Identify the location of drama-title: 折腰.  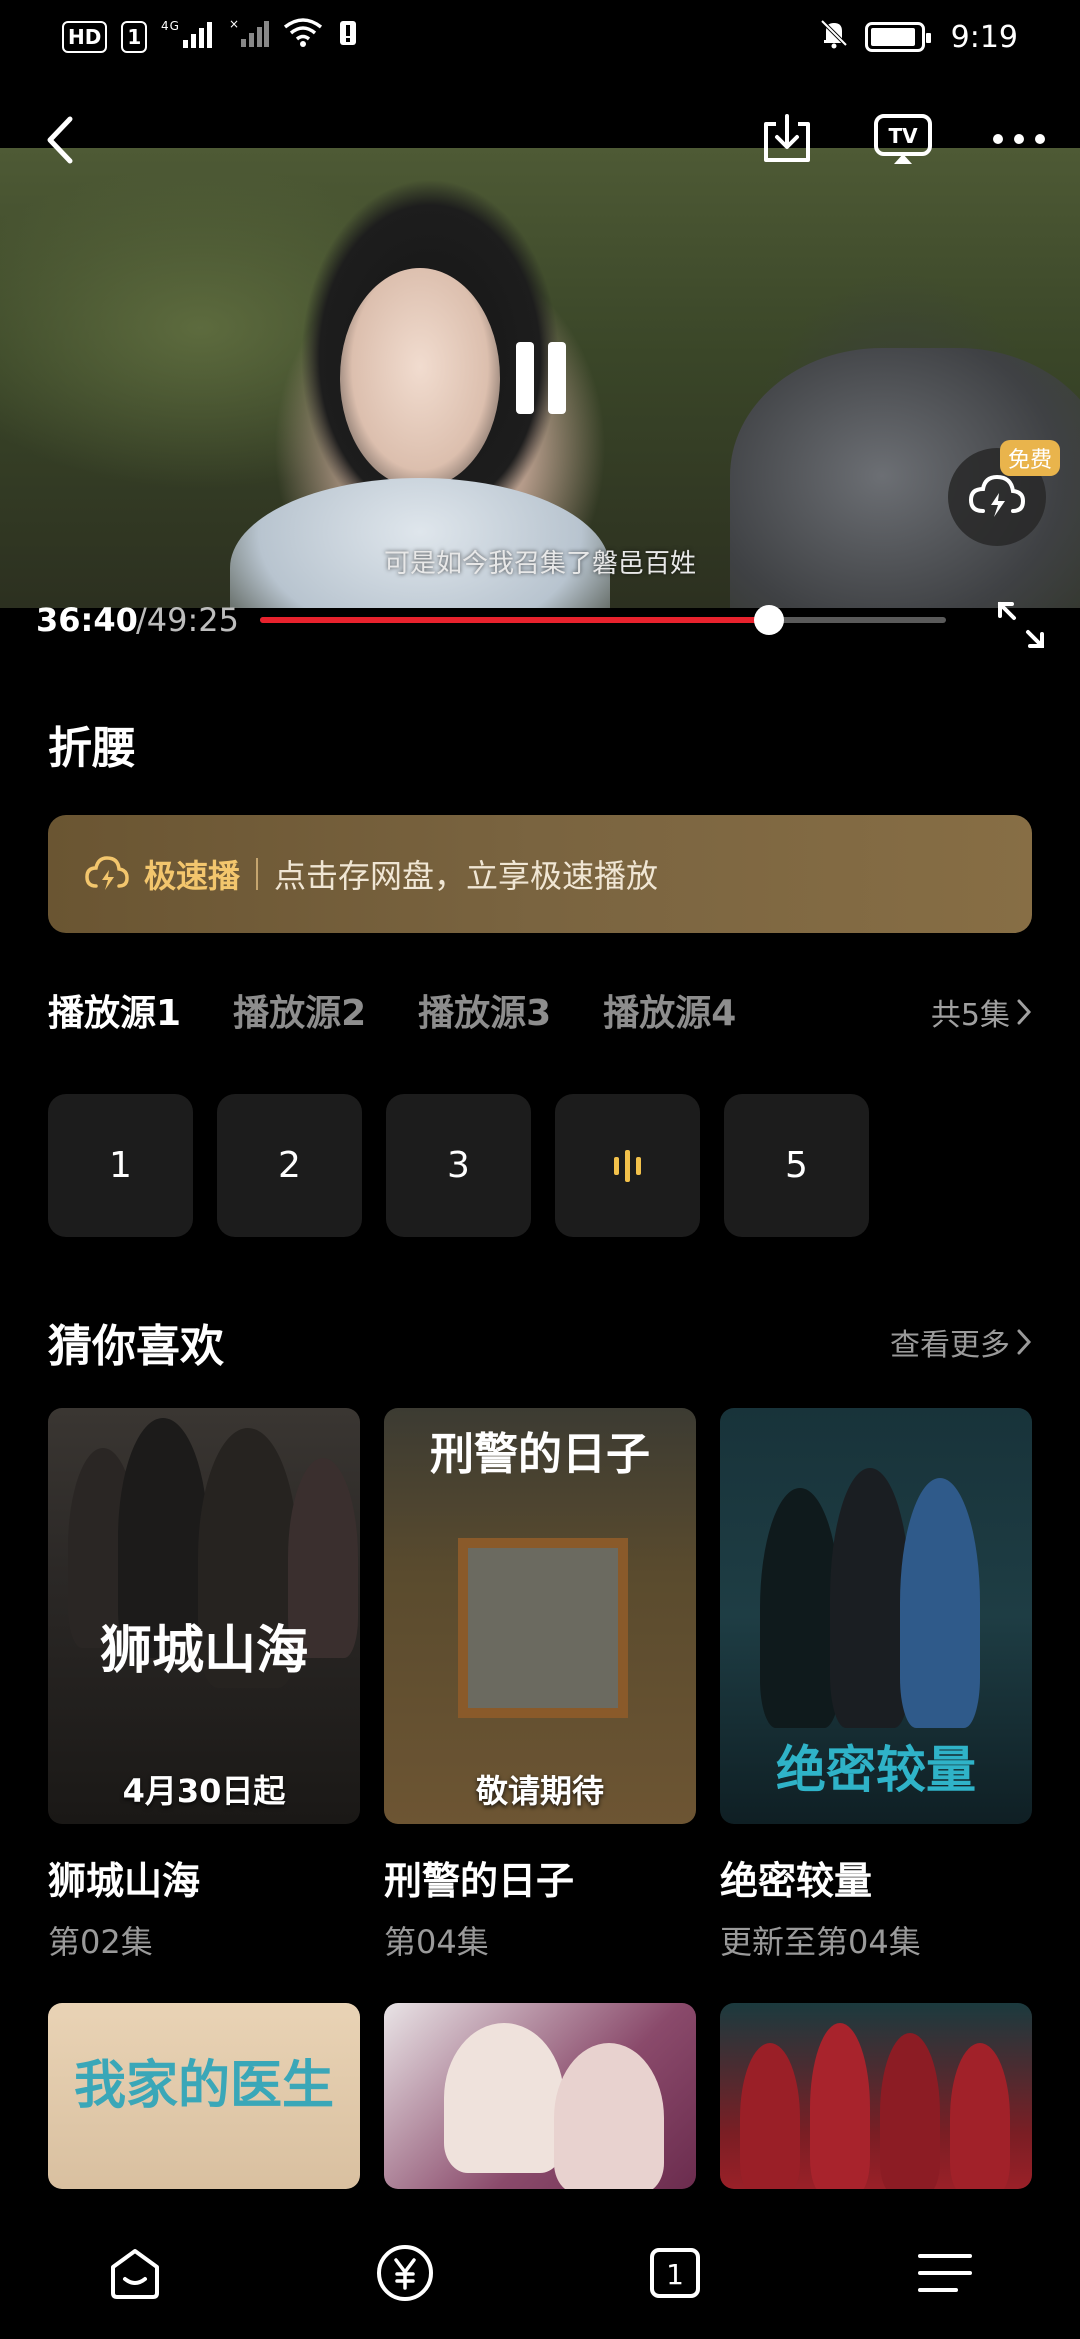
(92, 748).